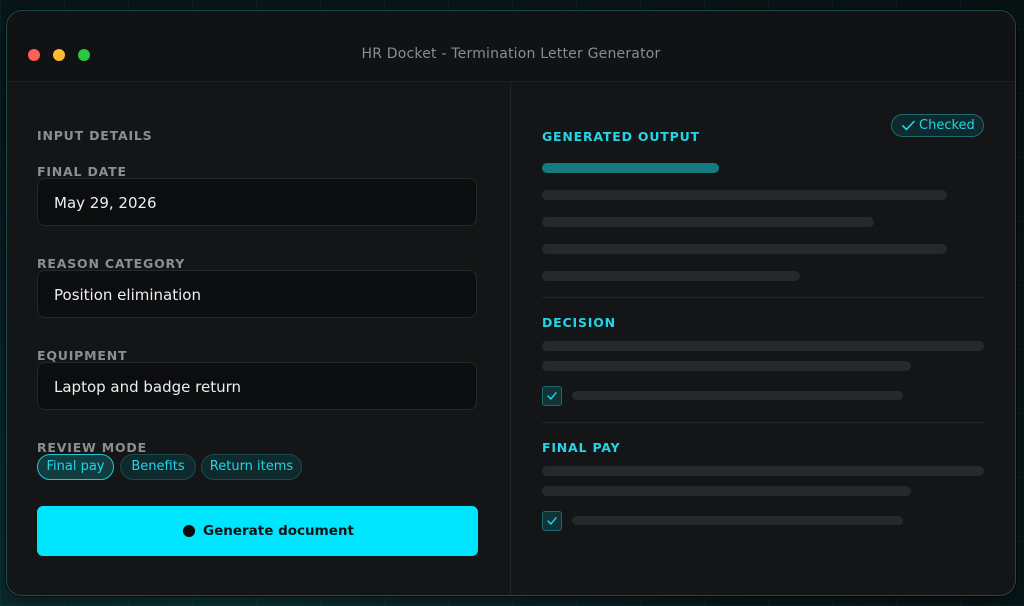 This screenshot has width=1024, height=606. Describe the element at coordinates (148, 387) in the screenshot. I see `equipment-value: Laptop and badge return` at that location.